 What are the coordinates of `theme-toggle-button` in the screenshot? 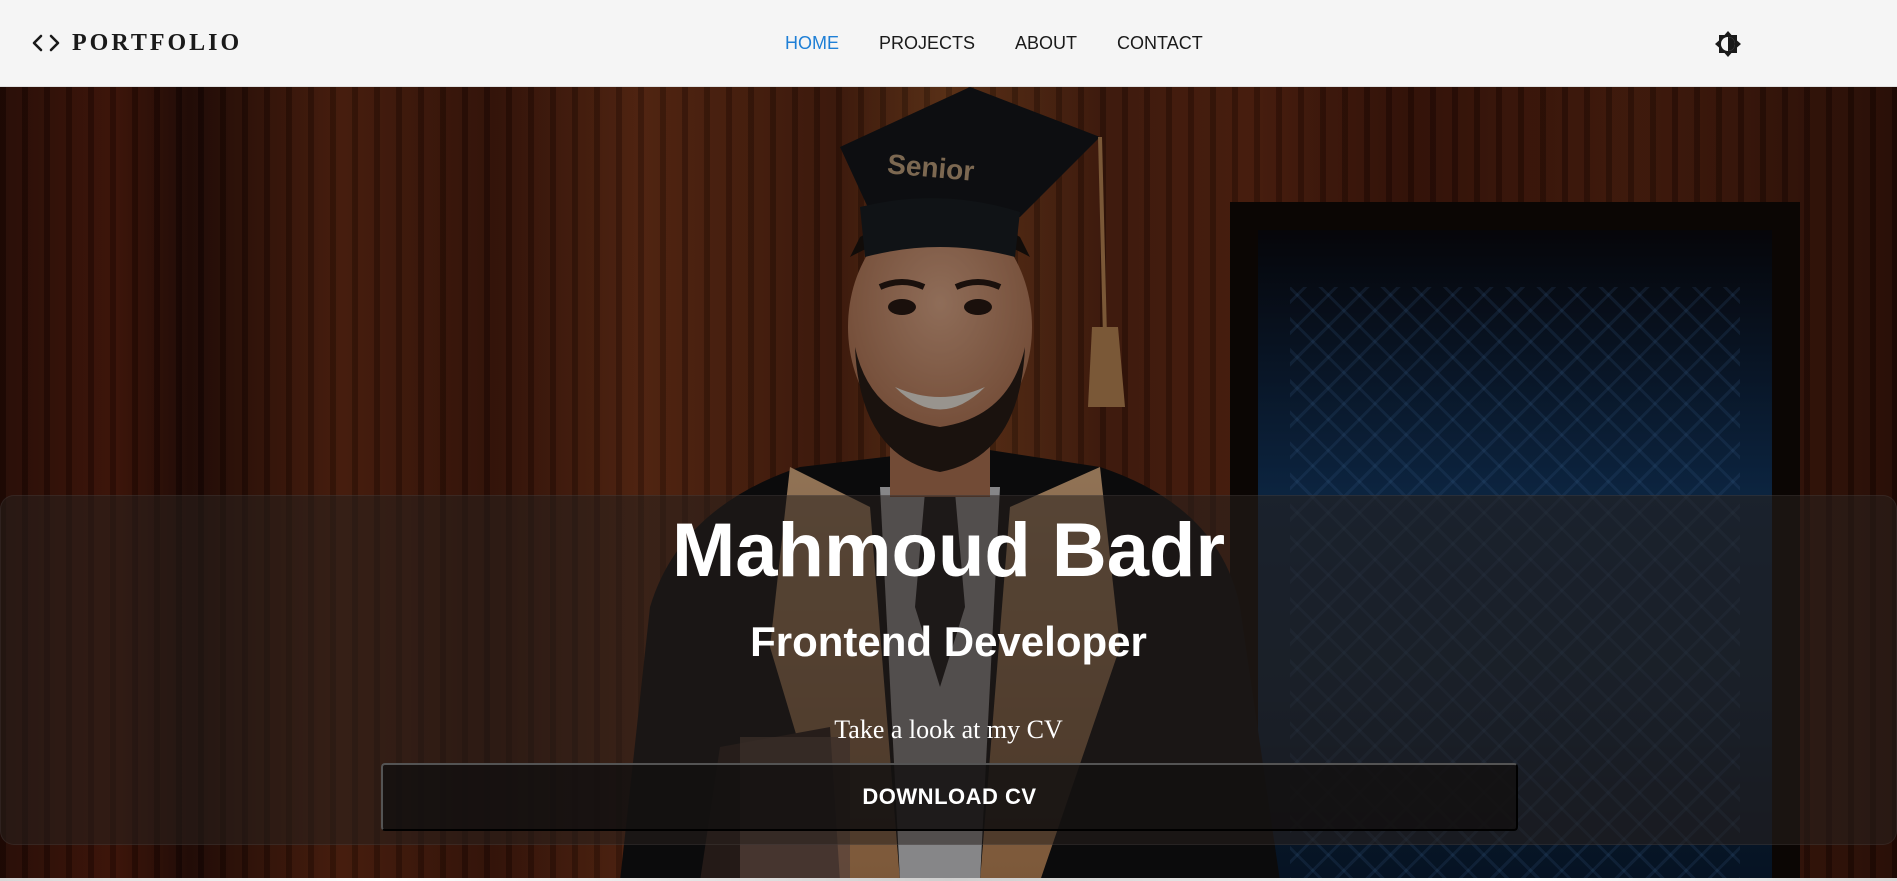 It's located at (1728, 44).